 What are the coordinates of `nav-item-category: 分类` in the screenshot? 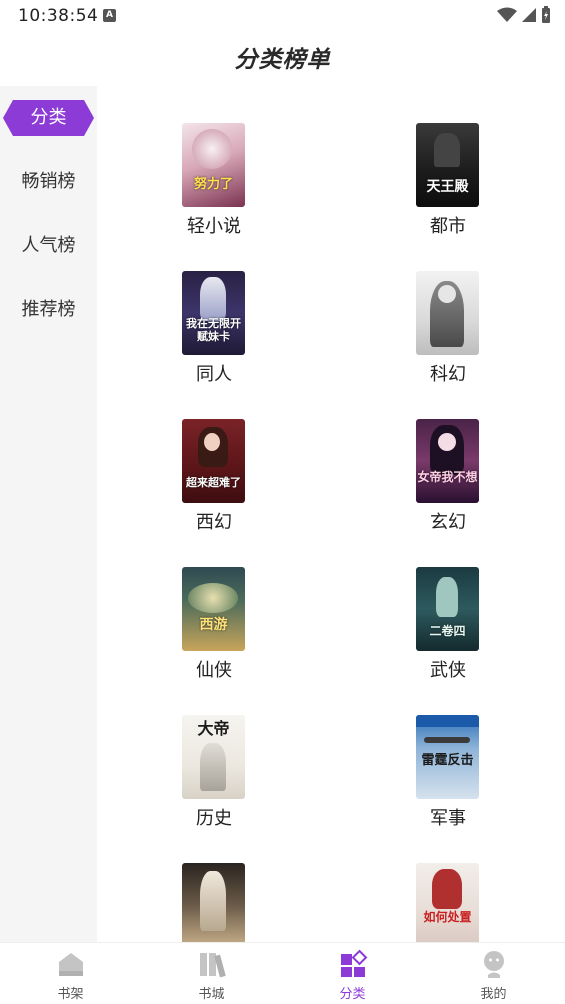 It's located at (352, 973).